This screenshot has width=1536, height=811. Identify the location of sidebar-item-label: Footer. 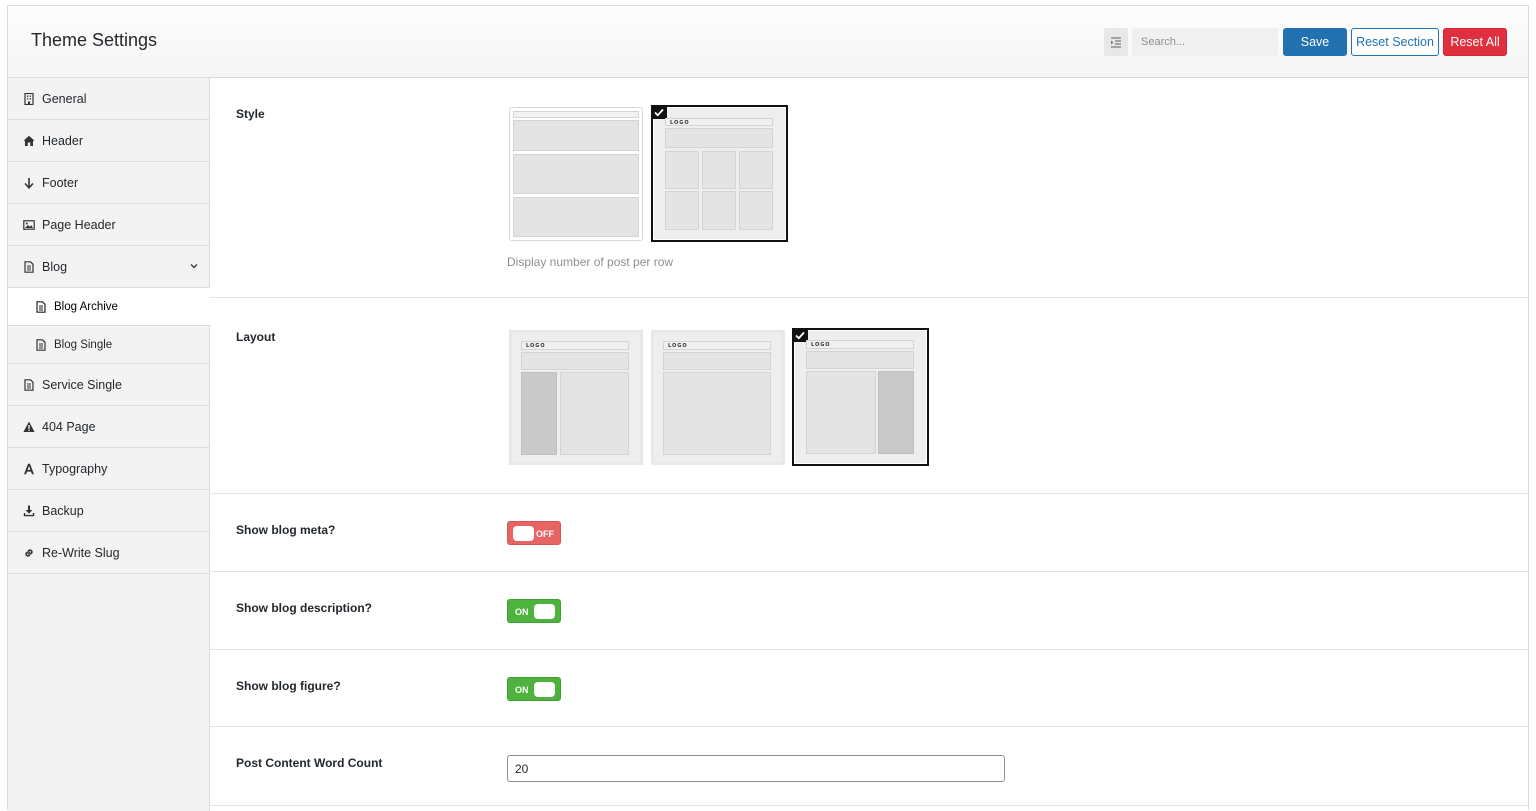
(60, 182).